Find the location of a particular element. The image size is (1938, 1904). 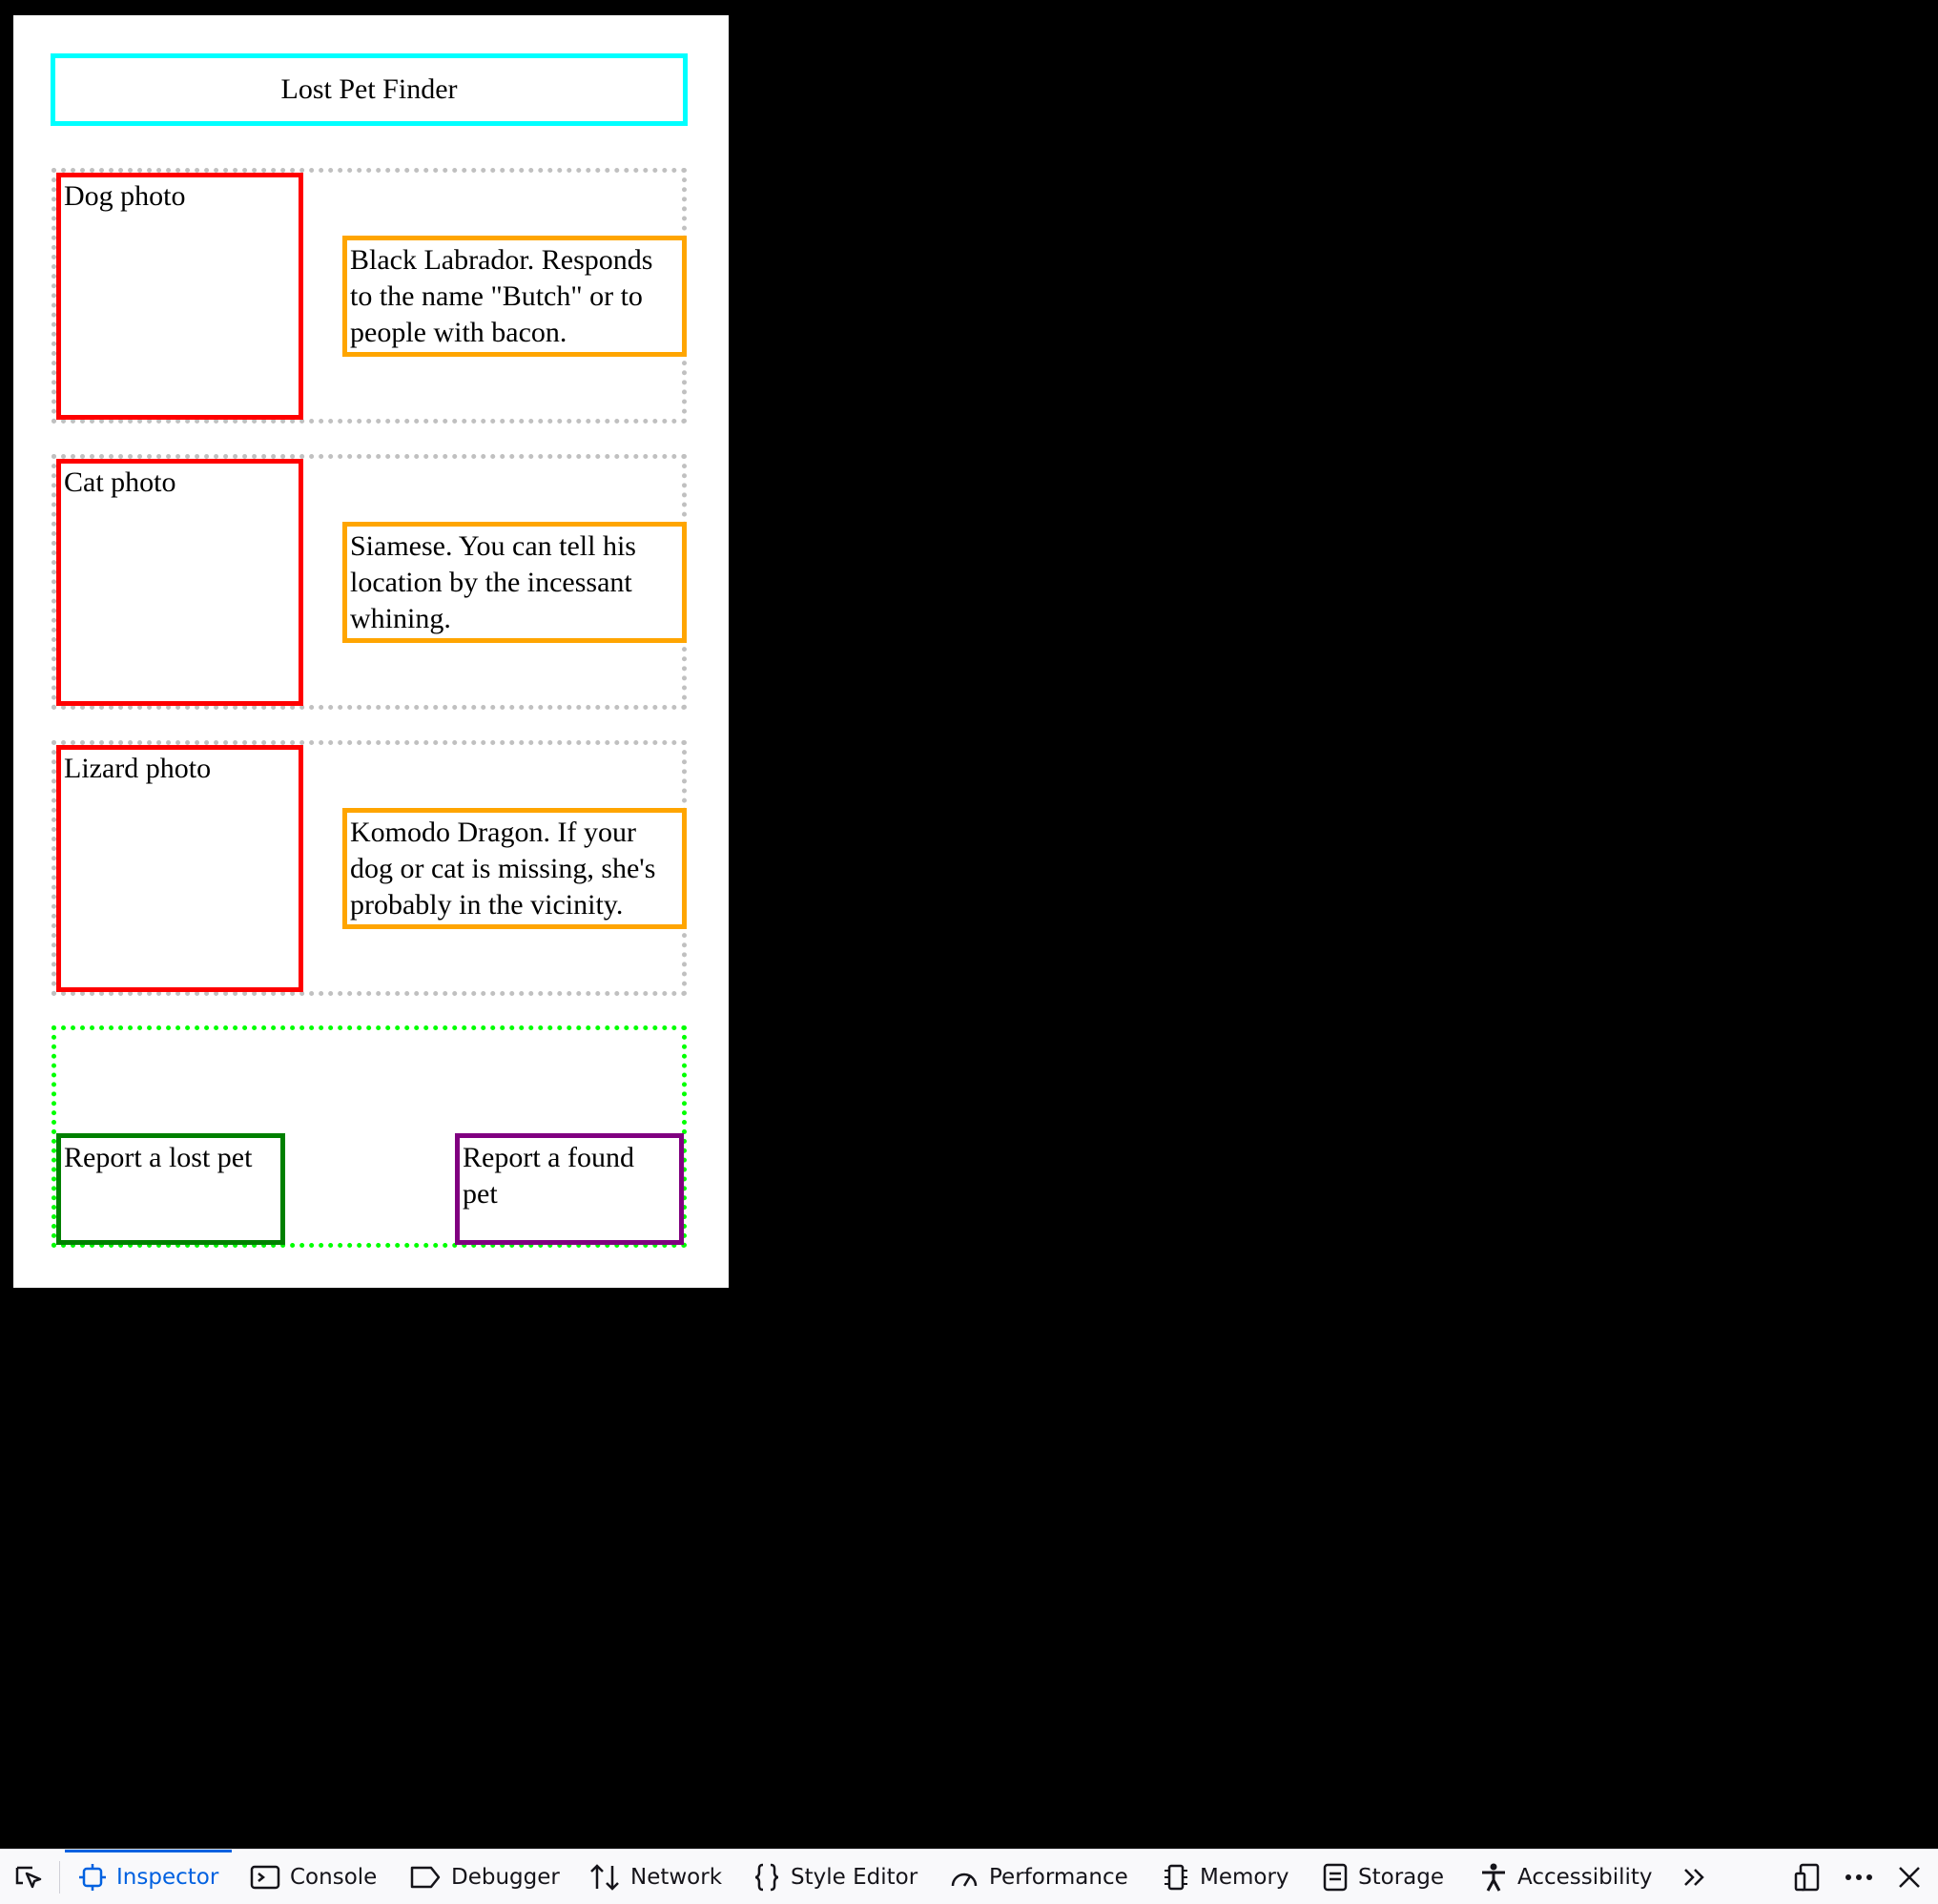

responsive-design-button is located at coordinates (1807, 1877).